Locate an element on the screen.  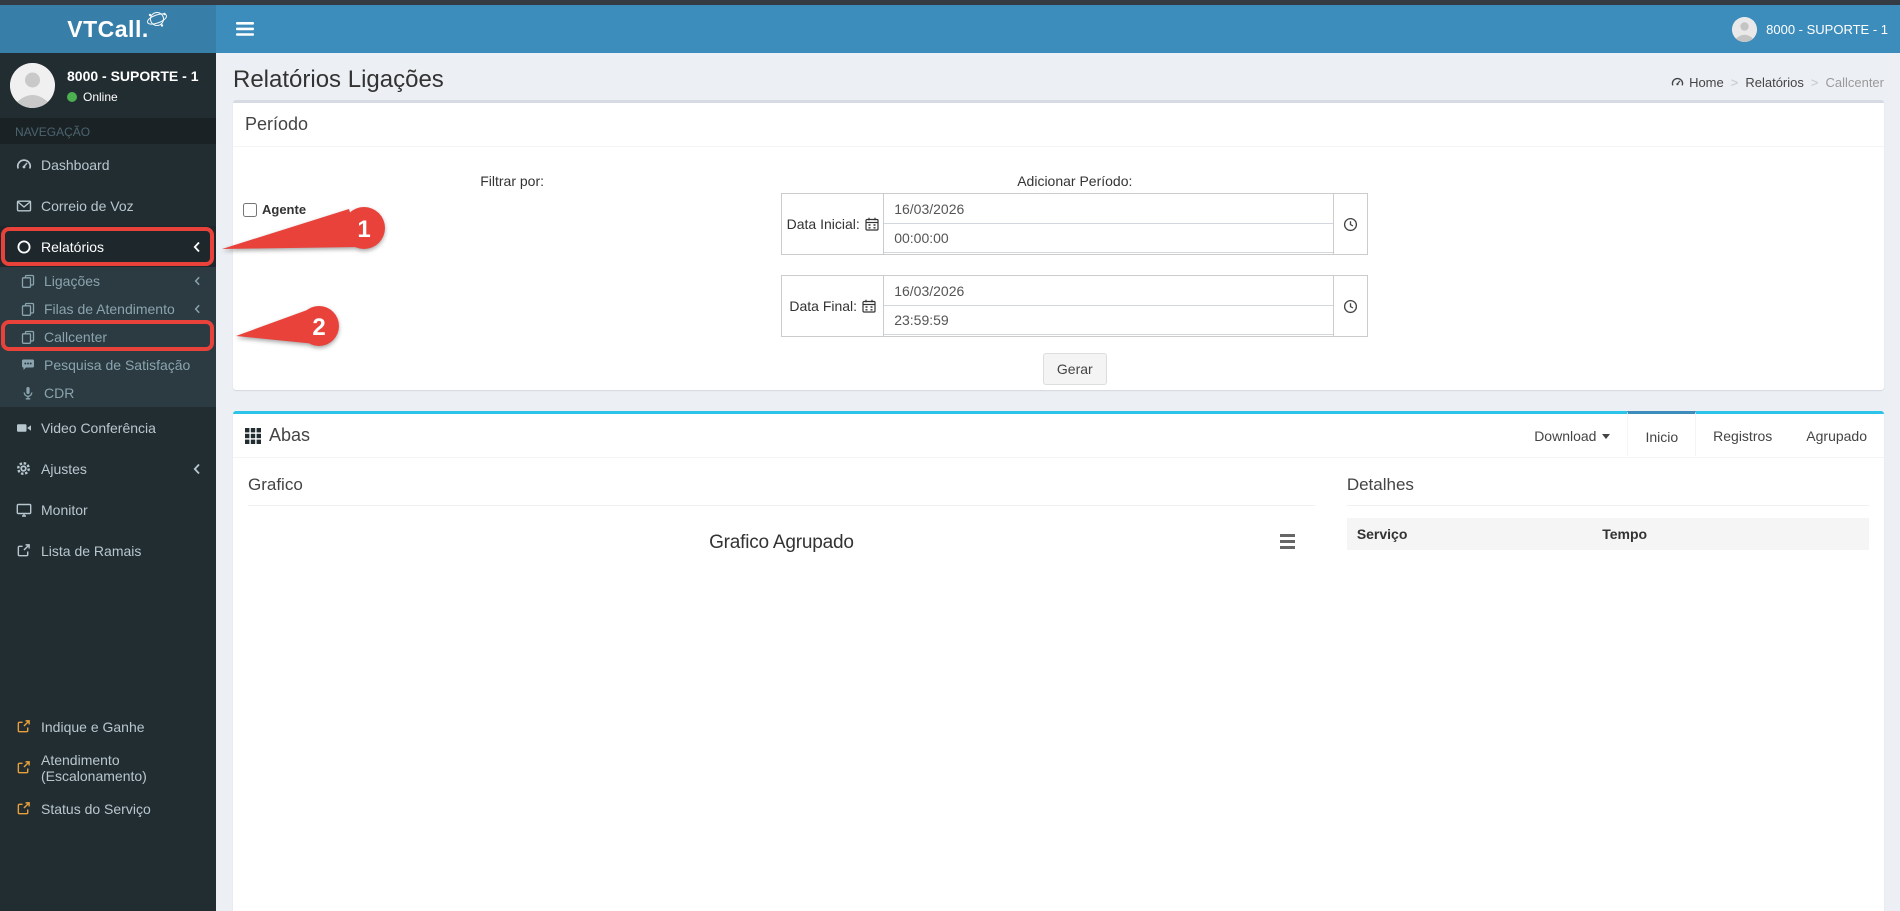
sidebar-item-label: Relatórios is located at coordinates (73, 246).